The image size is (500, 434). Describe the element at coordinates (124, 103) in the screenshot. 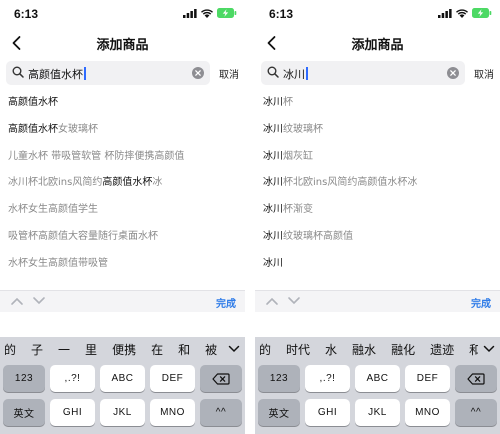

I see `suggestion-item: 高颜值水杯` at that location.